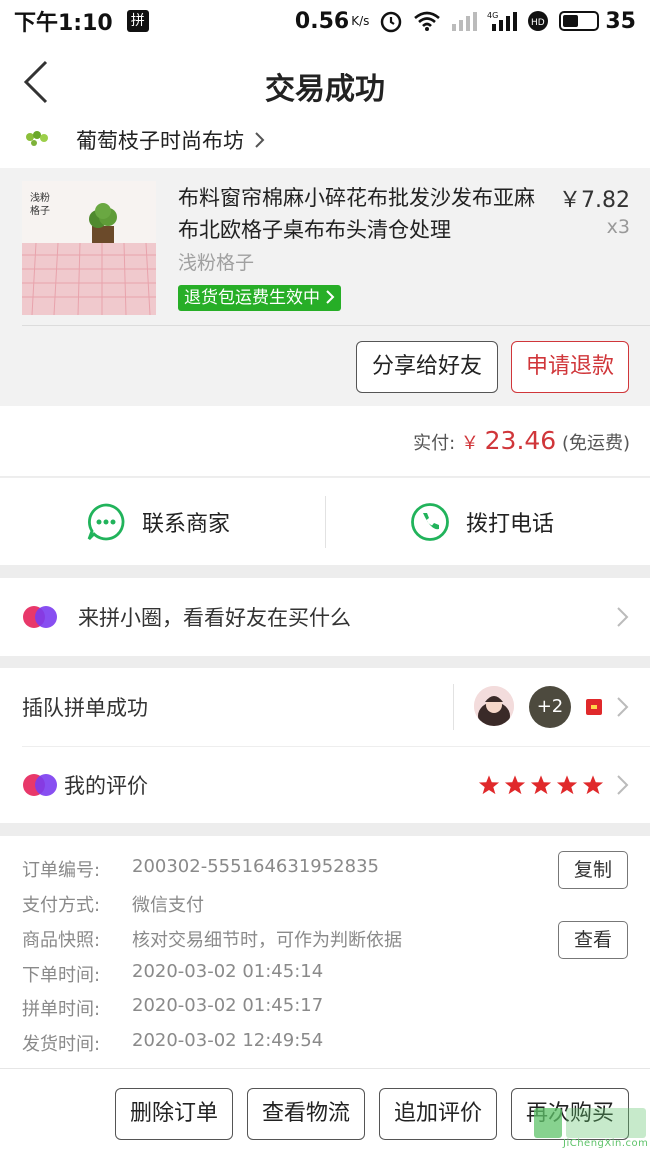  What do you see at coordinates (322, 21) in the screenshot?
I see `network-speed: 0.56` at bounding box center [322, 21].